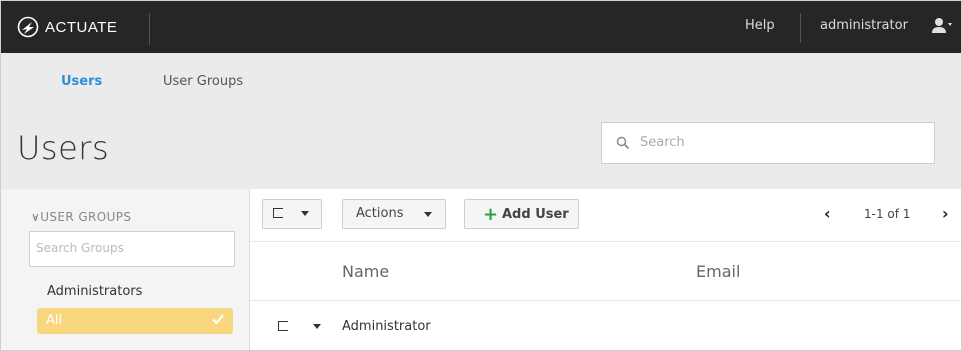 The height and width of the screenshot is (351, 962). What do you see at coordinates (80, 248) in the screenshot?
I see `search-groups-placeholder: Search Groups` at bounding box center [80, 248].